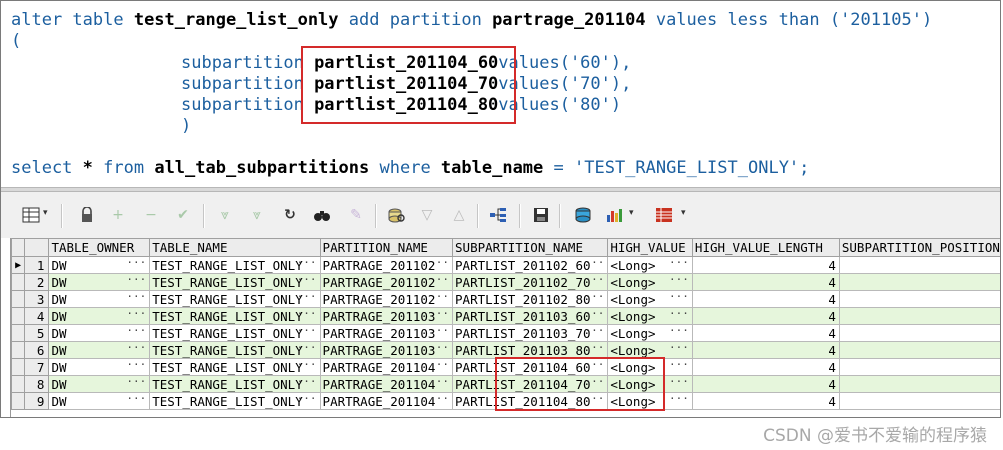 The width and height of the screenshot is (1003, 450). I want to click on col-header-high-value: HIGH_VALUE, so click(650, 247).